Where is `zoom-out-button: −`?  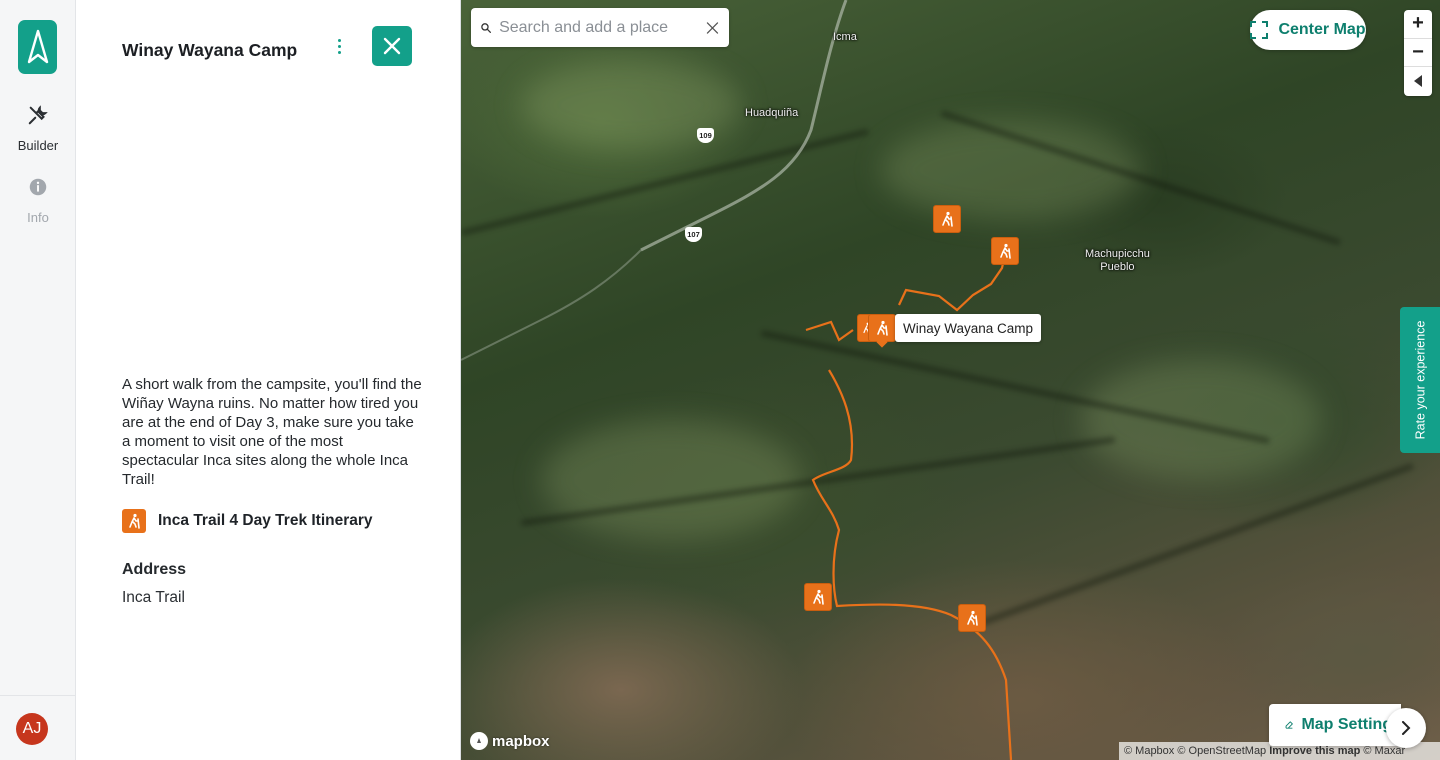
zoom-out-button: − is located at coordinates (1418, 53).